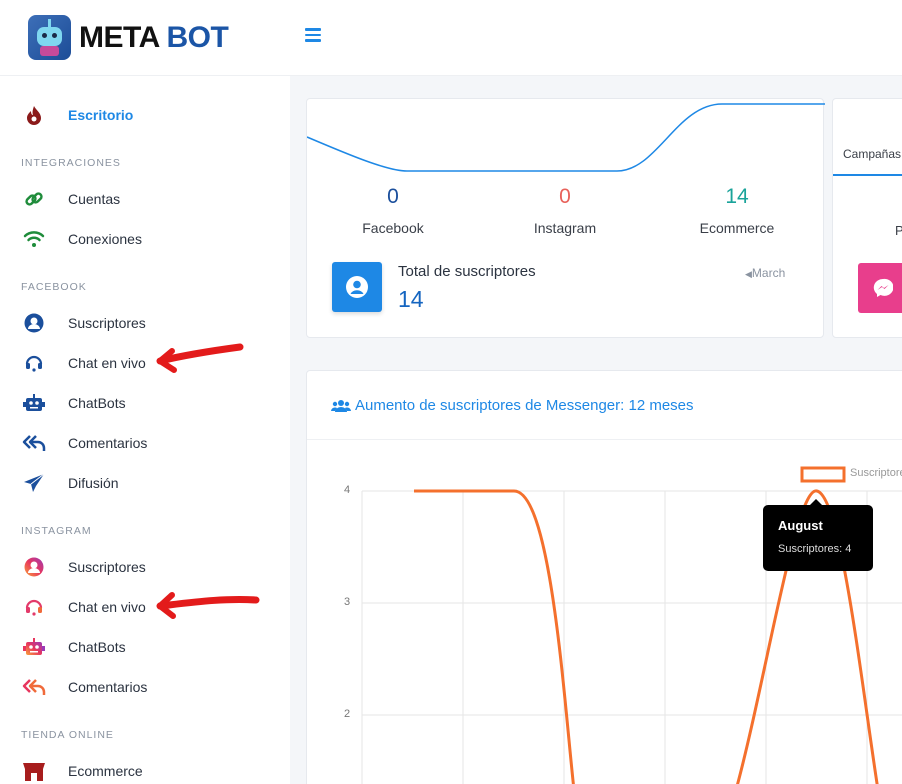 This screenshot has height=784, width=902. What do you see at coordinates (34, 199) in the screenshot?
I see `link-icon` at bounding box center [34, 199].